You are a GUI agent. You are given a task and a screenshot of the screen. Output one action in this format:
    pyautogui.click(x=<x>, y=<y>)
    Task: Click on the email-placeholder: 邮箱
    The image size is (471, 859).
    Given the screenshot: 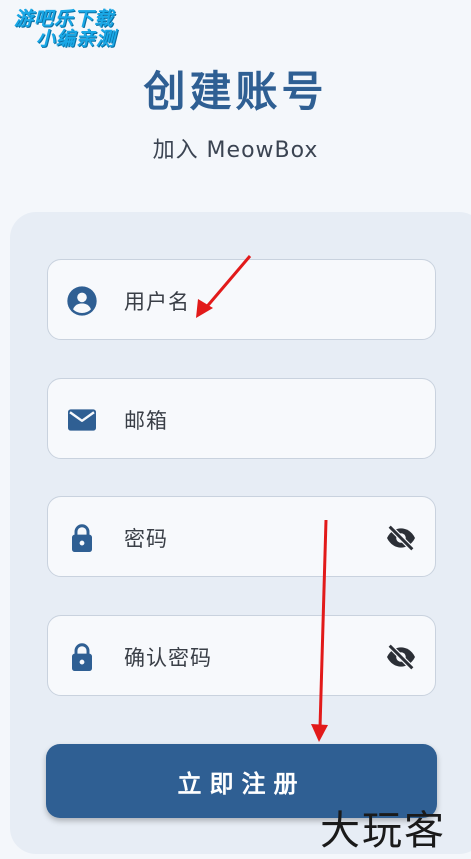 What is the action you would take?
    pyautogui.click(x=146, y=421)
    